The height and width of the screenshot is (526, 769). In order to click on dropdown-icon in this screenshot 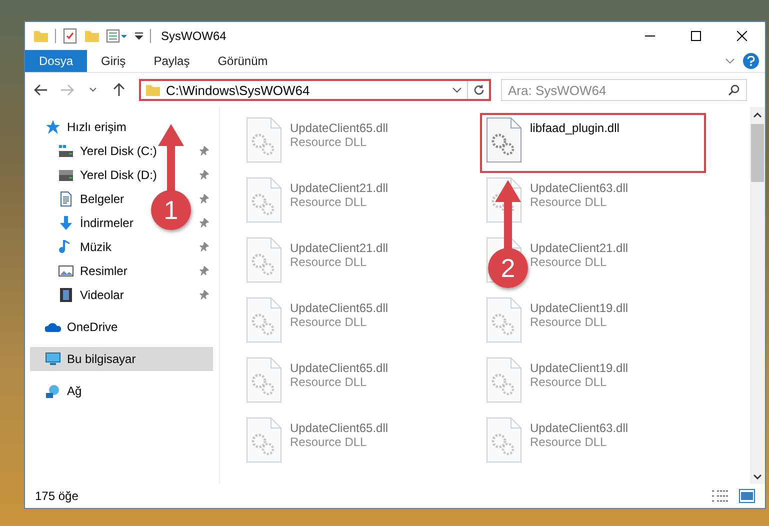, I will do `click(139, 36)`.